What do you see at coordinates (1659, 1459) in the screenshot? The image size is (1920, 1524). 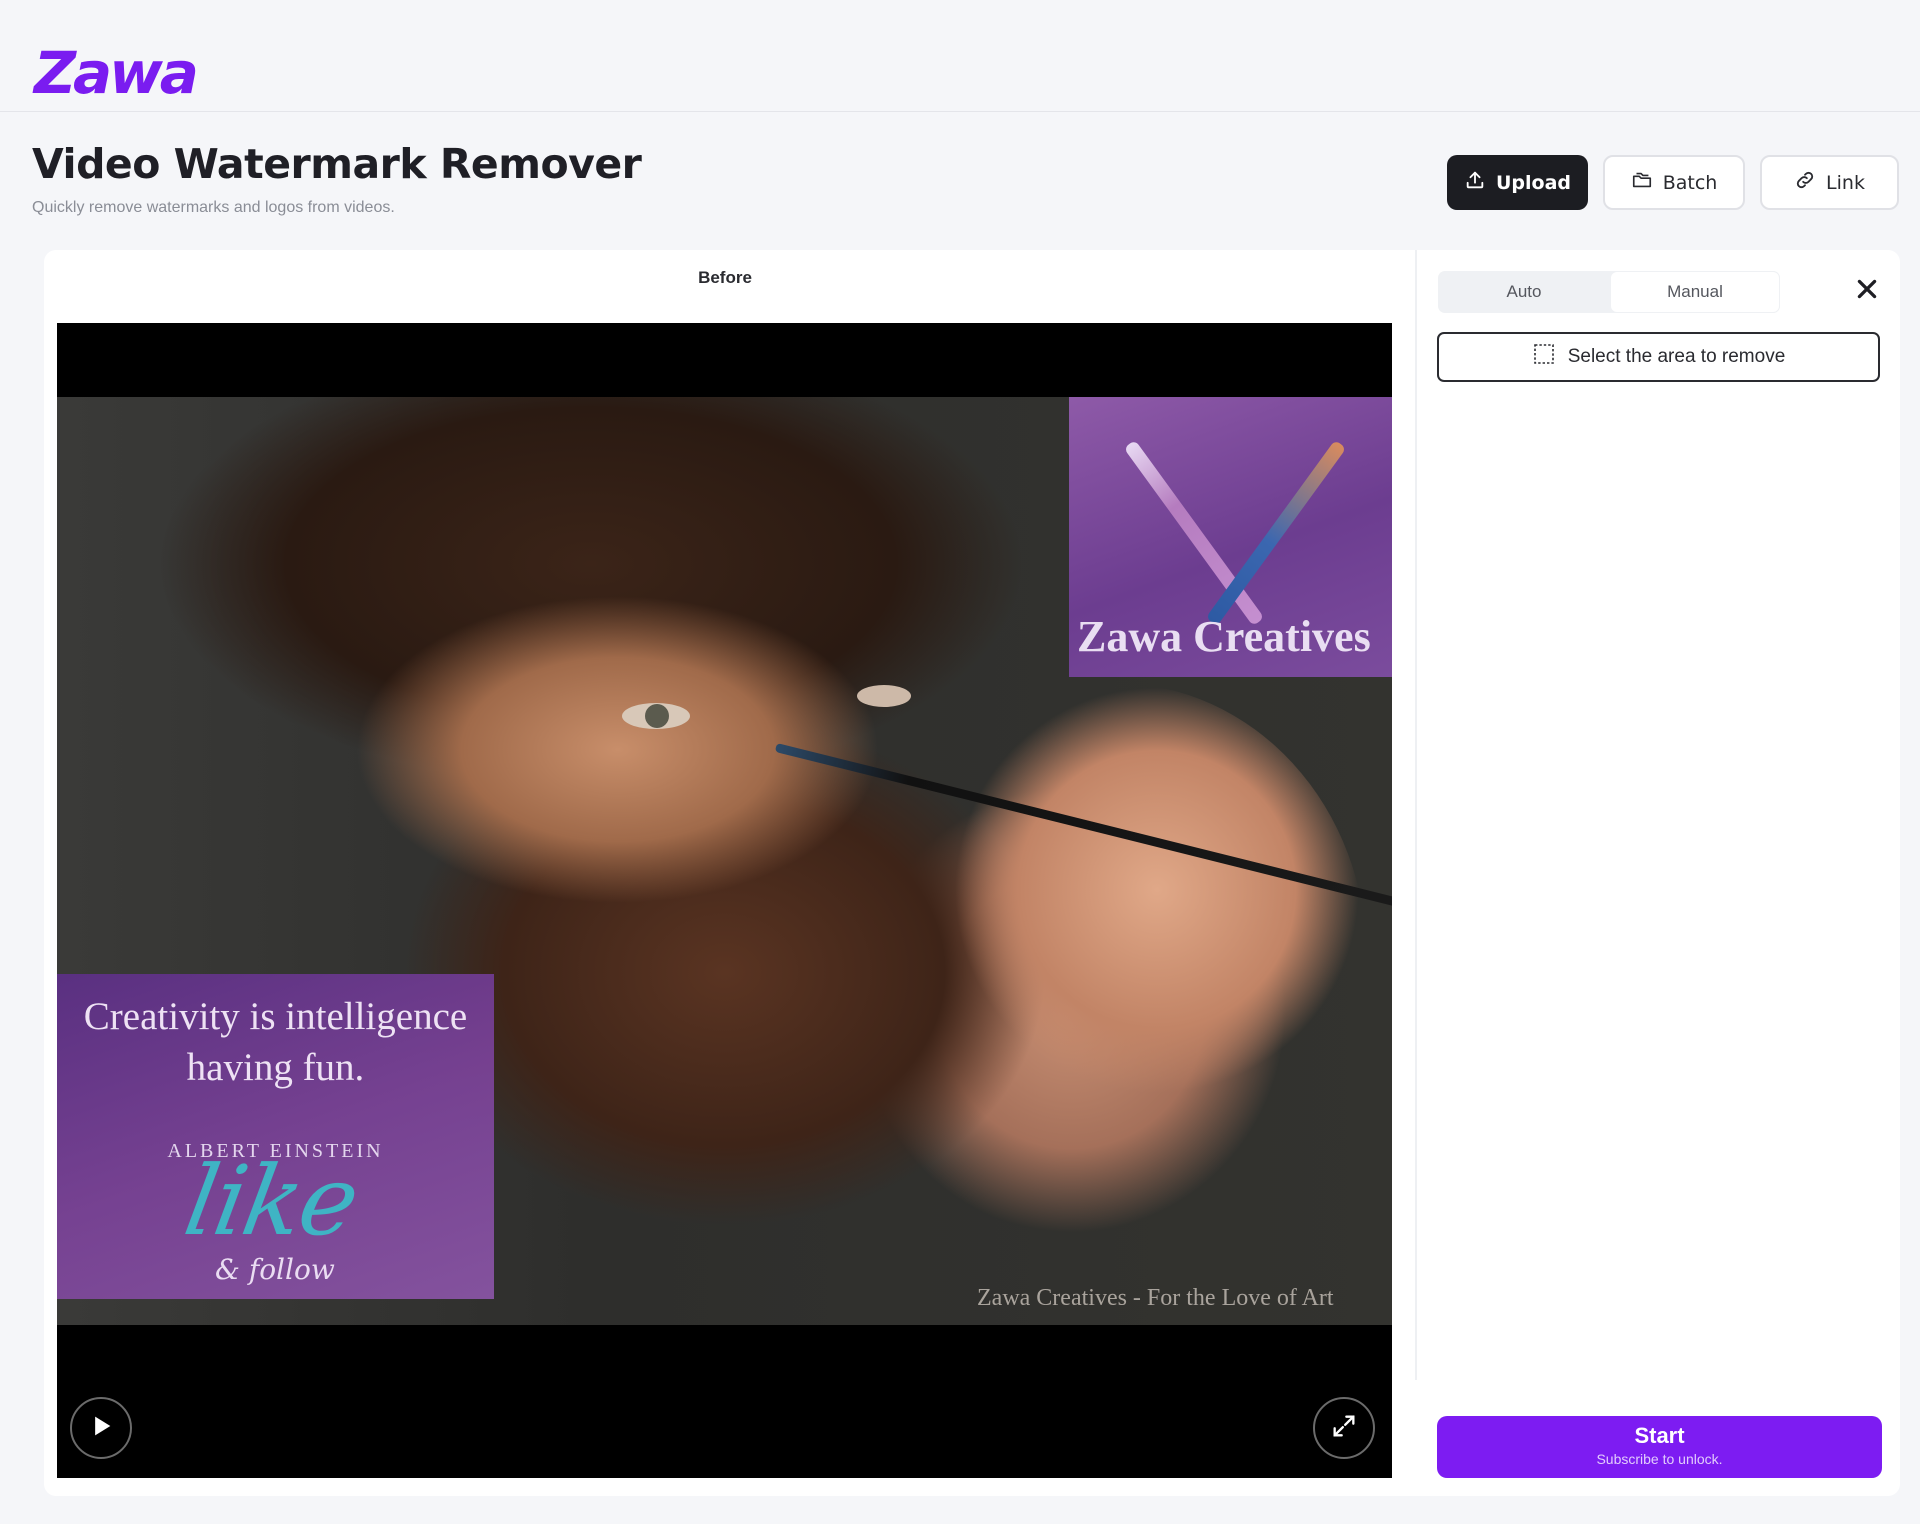 I see `start-sublabel: Subscribe to unlock.` at bounding box center [1659, 1459].